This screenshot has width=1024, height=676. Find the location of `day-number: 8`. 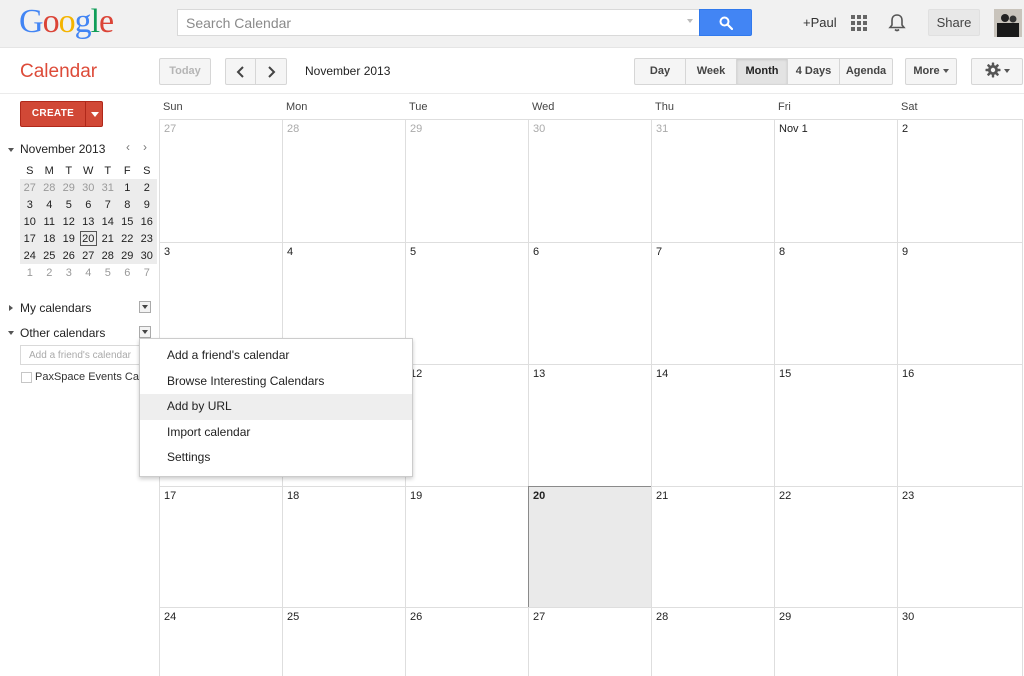

day-number: 8 is located at coordinates (782, 252).